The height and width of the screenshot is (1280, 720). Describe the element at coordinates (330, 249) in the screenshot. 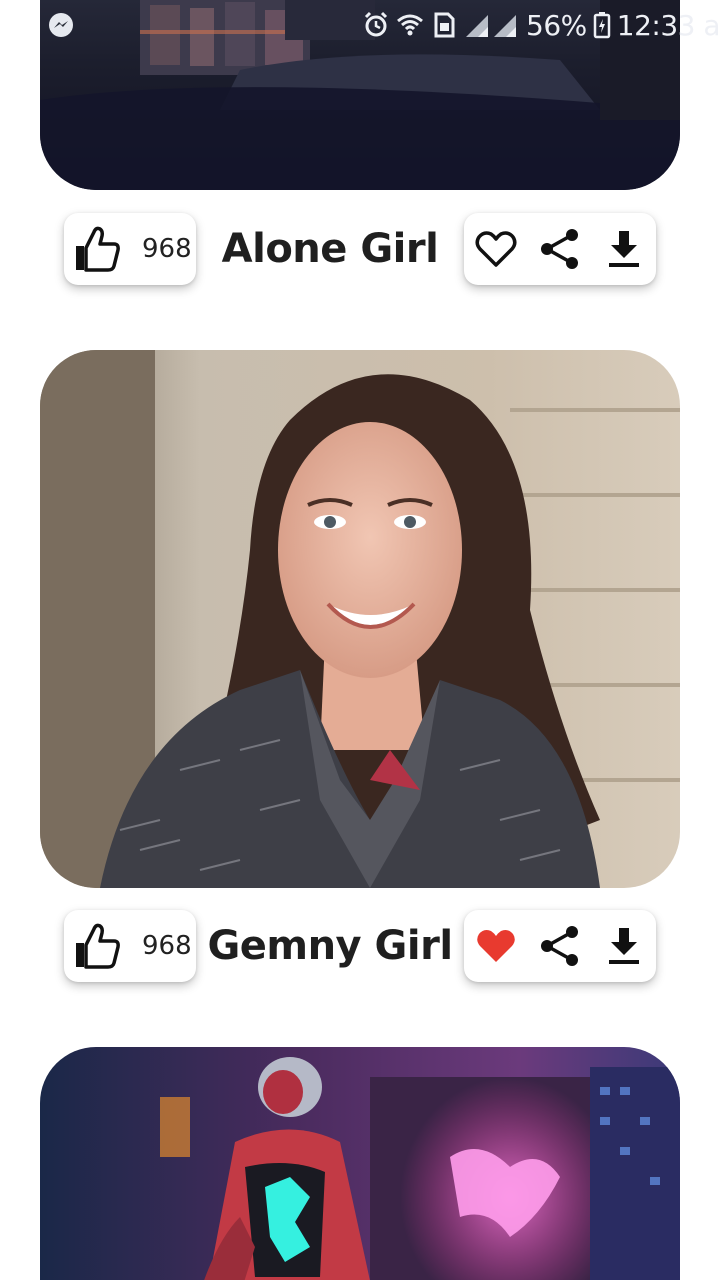

I see `wallpaper-title: Alone Girl` at that location.